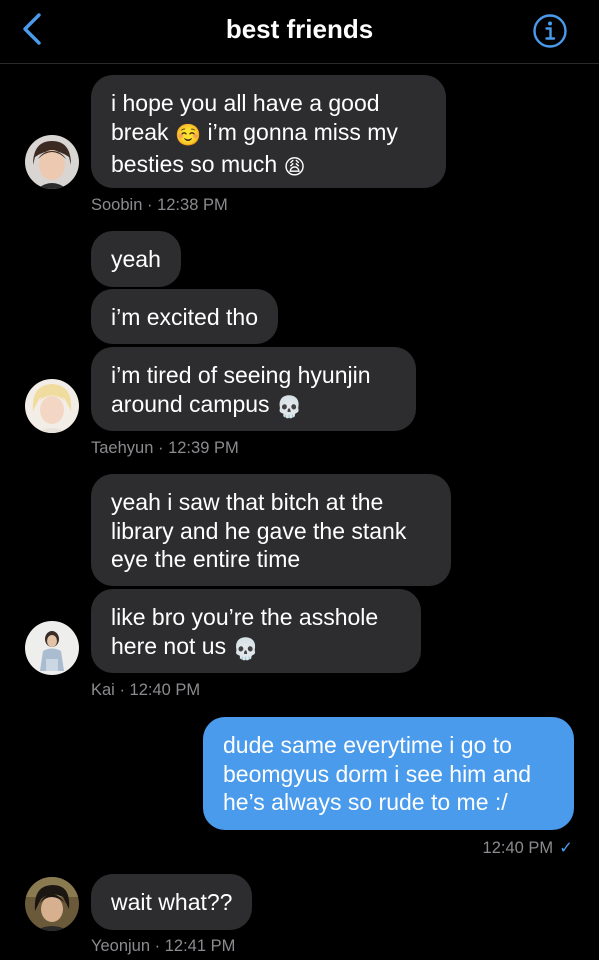 This screenshot has height=960, width=599. Describe the element at coordinates (188, 135) in the screenshot. I see `smiling-emoji: ☺️` at that location.